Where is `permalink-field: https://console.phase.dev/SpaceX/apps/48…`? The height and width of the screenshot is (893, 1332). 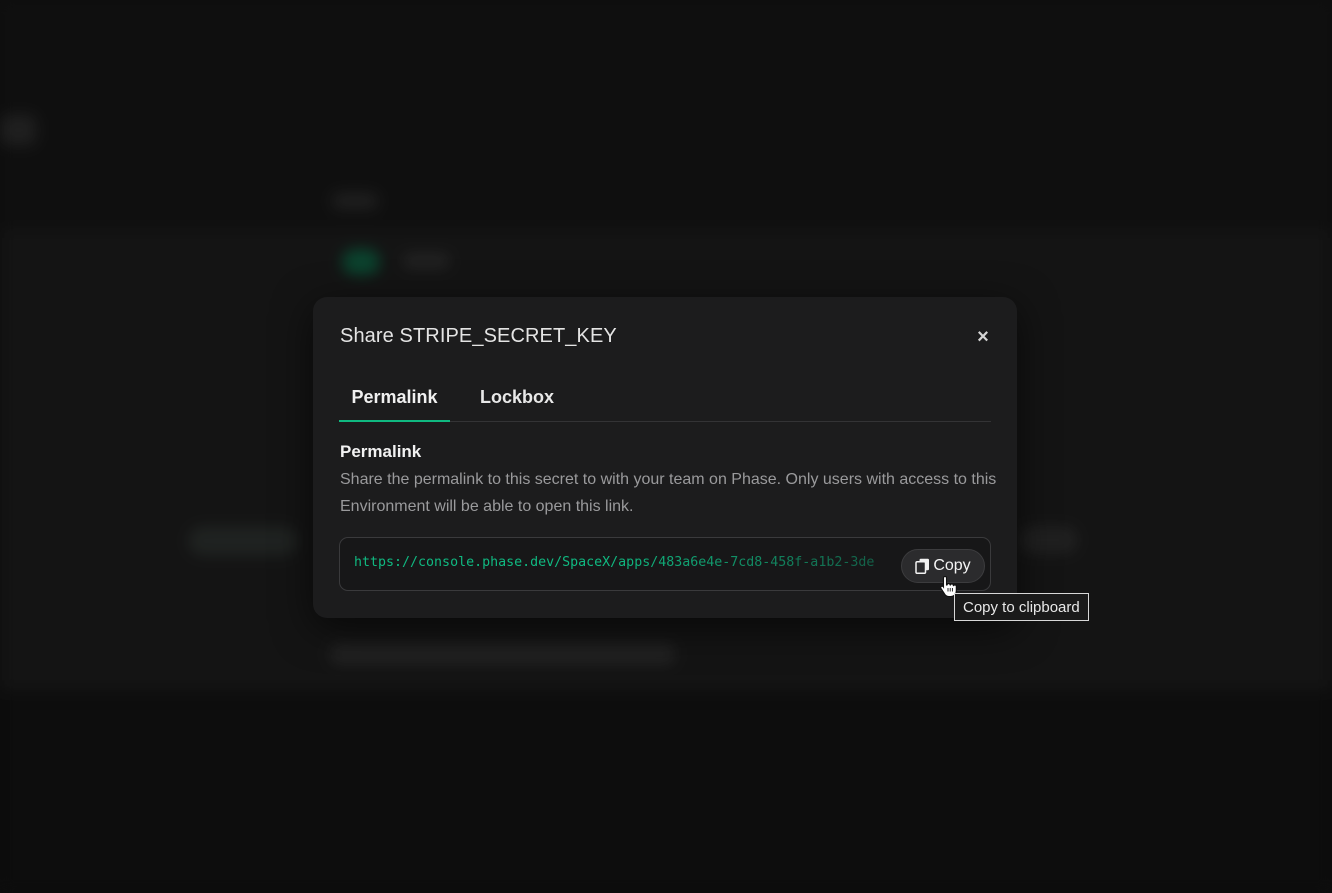
permalink-field: https://console.phase.dev/SpaceX/apps/48… is located at coordinates (665, 564).